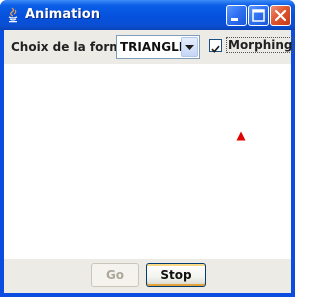  I want to click on shape-choice-label: Choix de la forme, so click(70, 47).